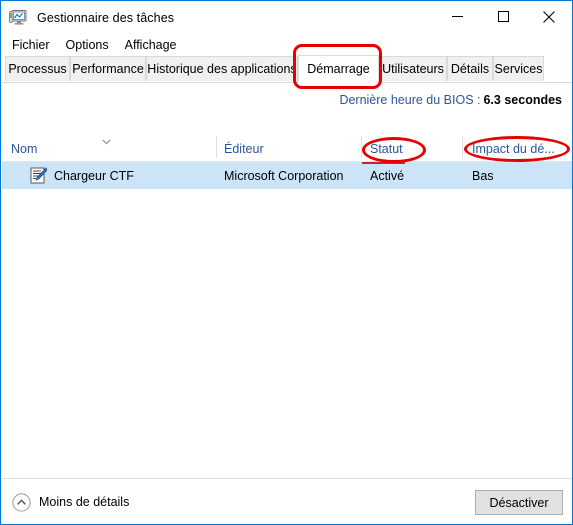 This screenshot has height=525, width=573. I want to click on menu-item-fichier: Fichier, so click(31, 45).